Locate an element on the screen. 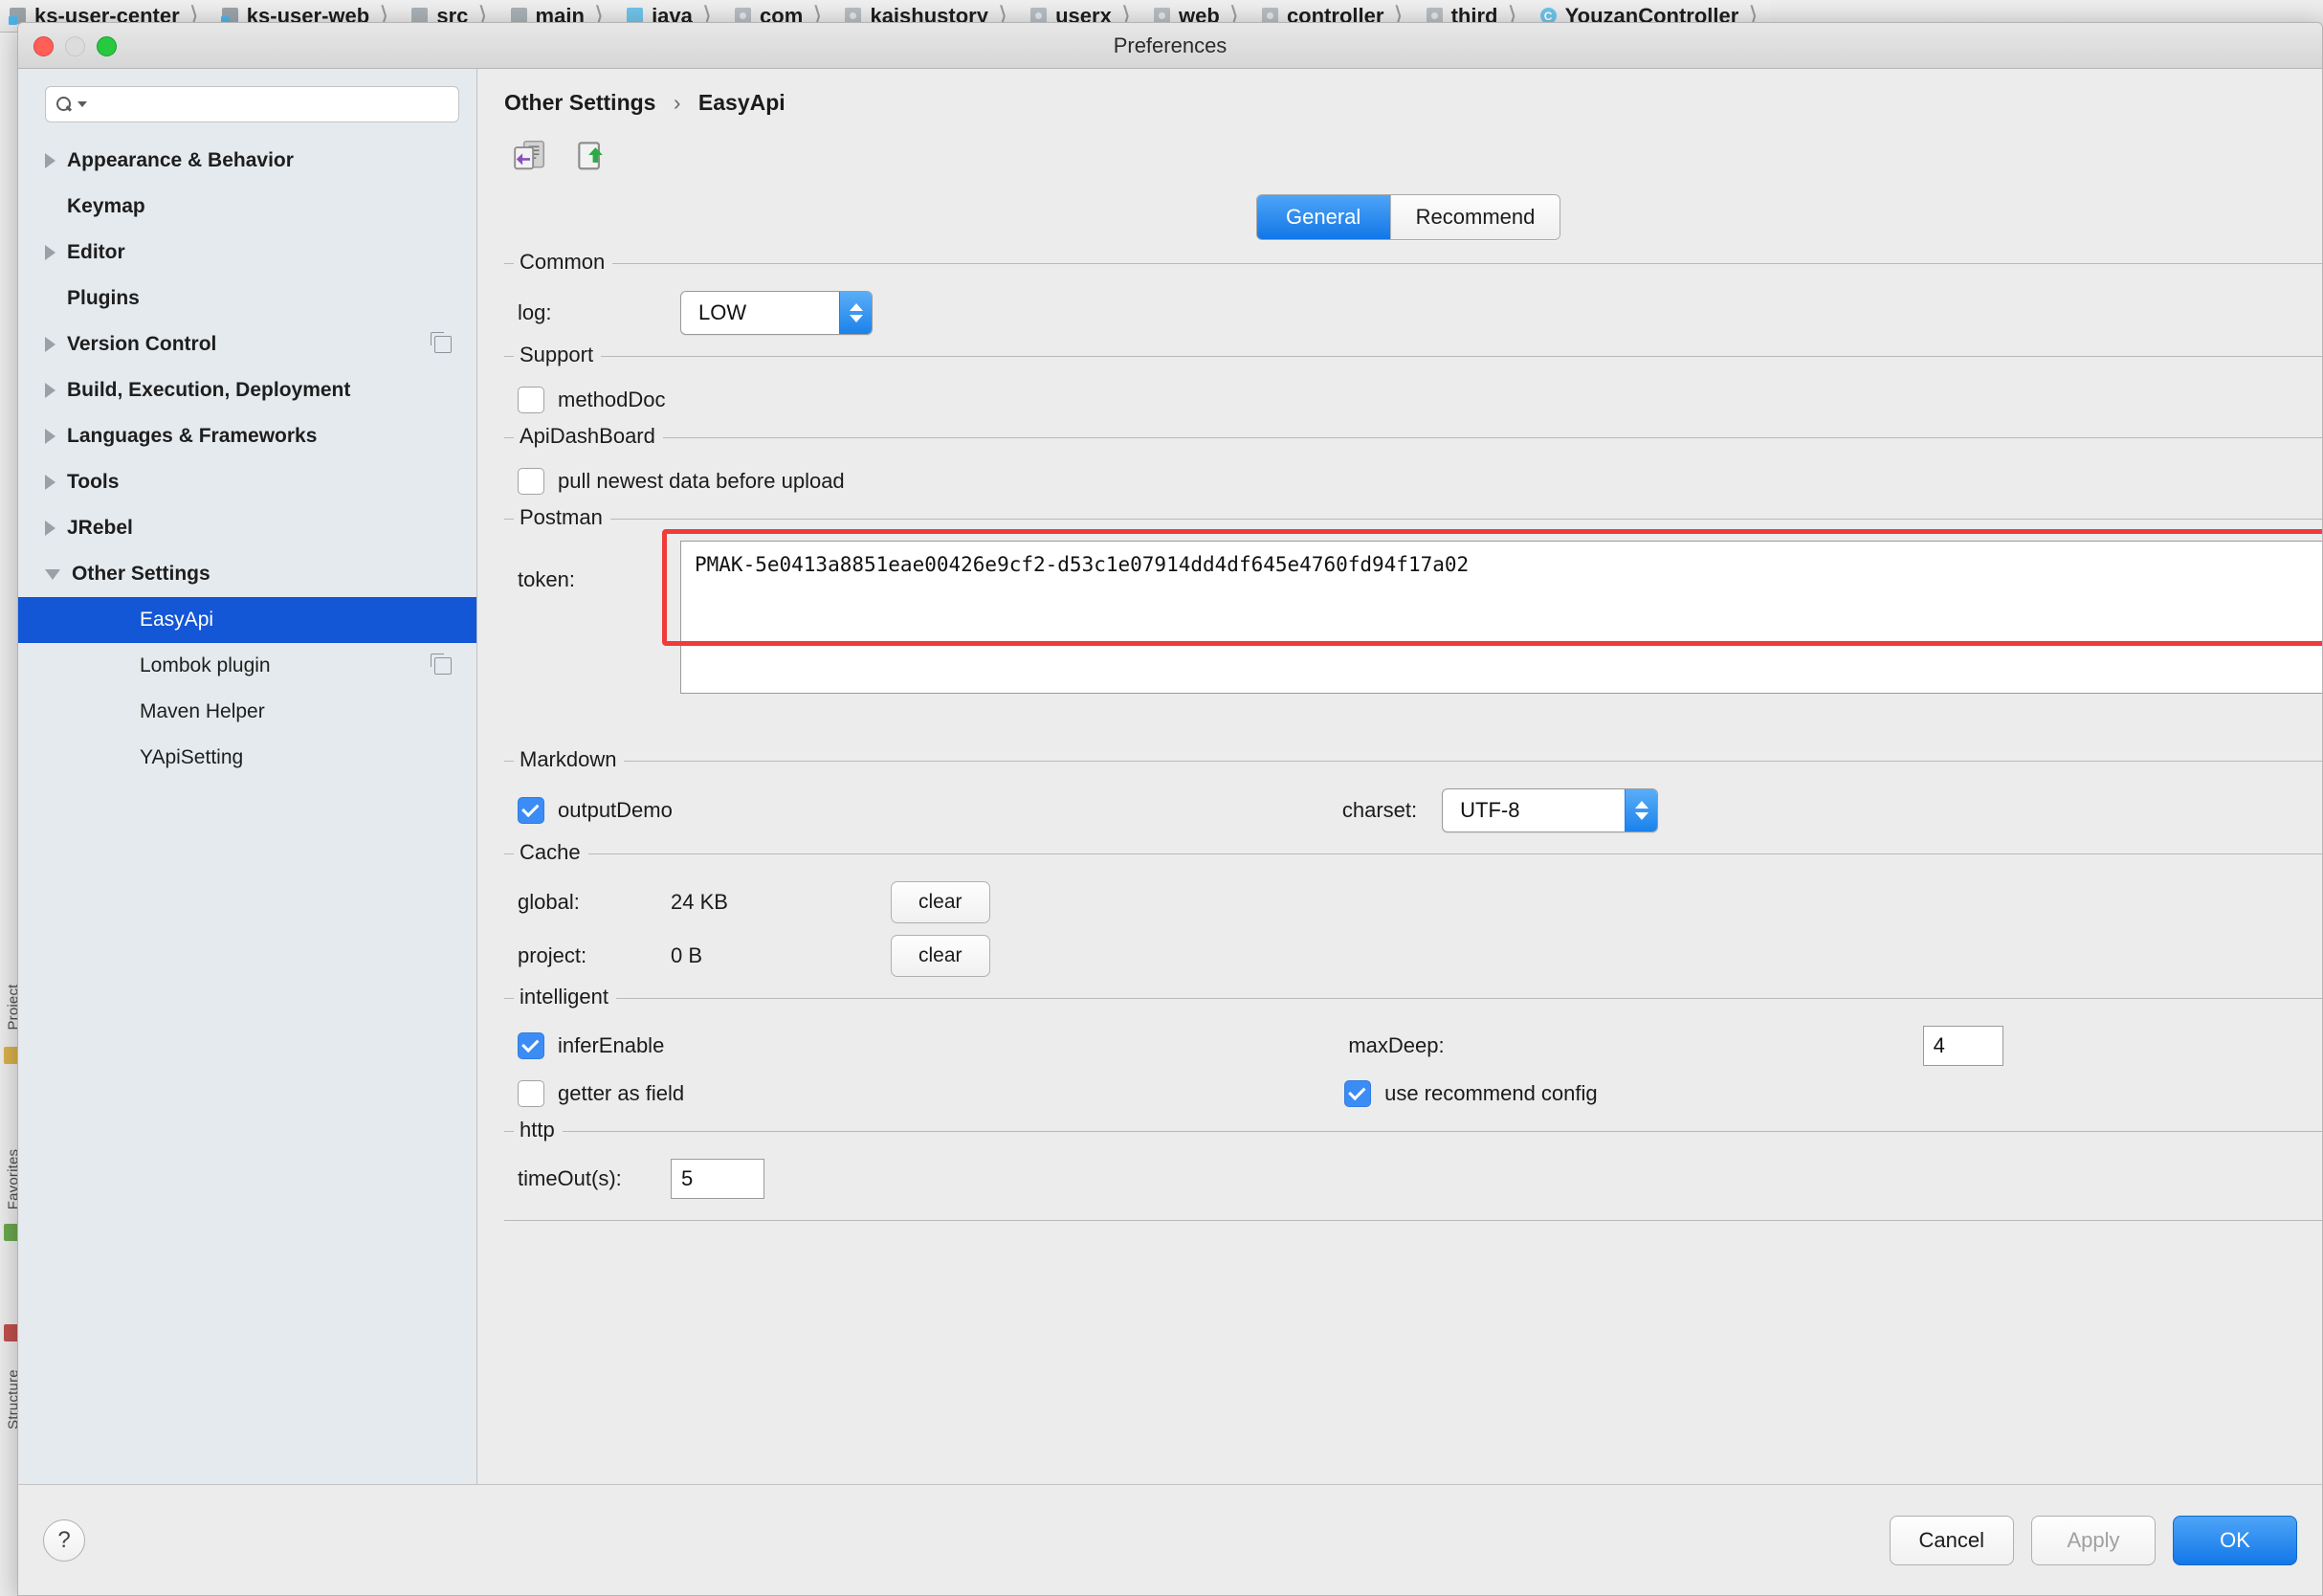  row-cache-project: project: 0 B clear is located at coordinates (1413, 956).